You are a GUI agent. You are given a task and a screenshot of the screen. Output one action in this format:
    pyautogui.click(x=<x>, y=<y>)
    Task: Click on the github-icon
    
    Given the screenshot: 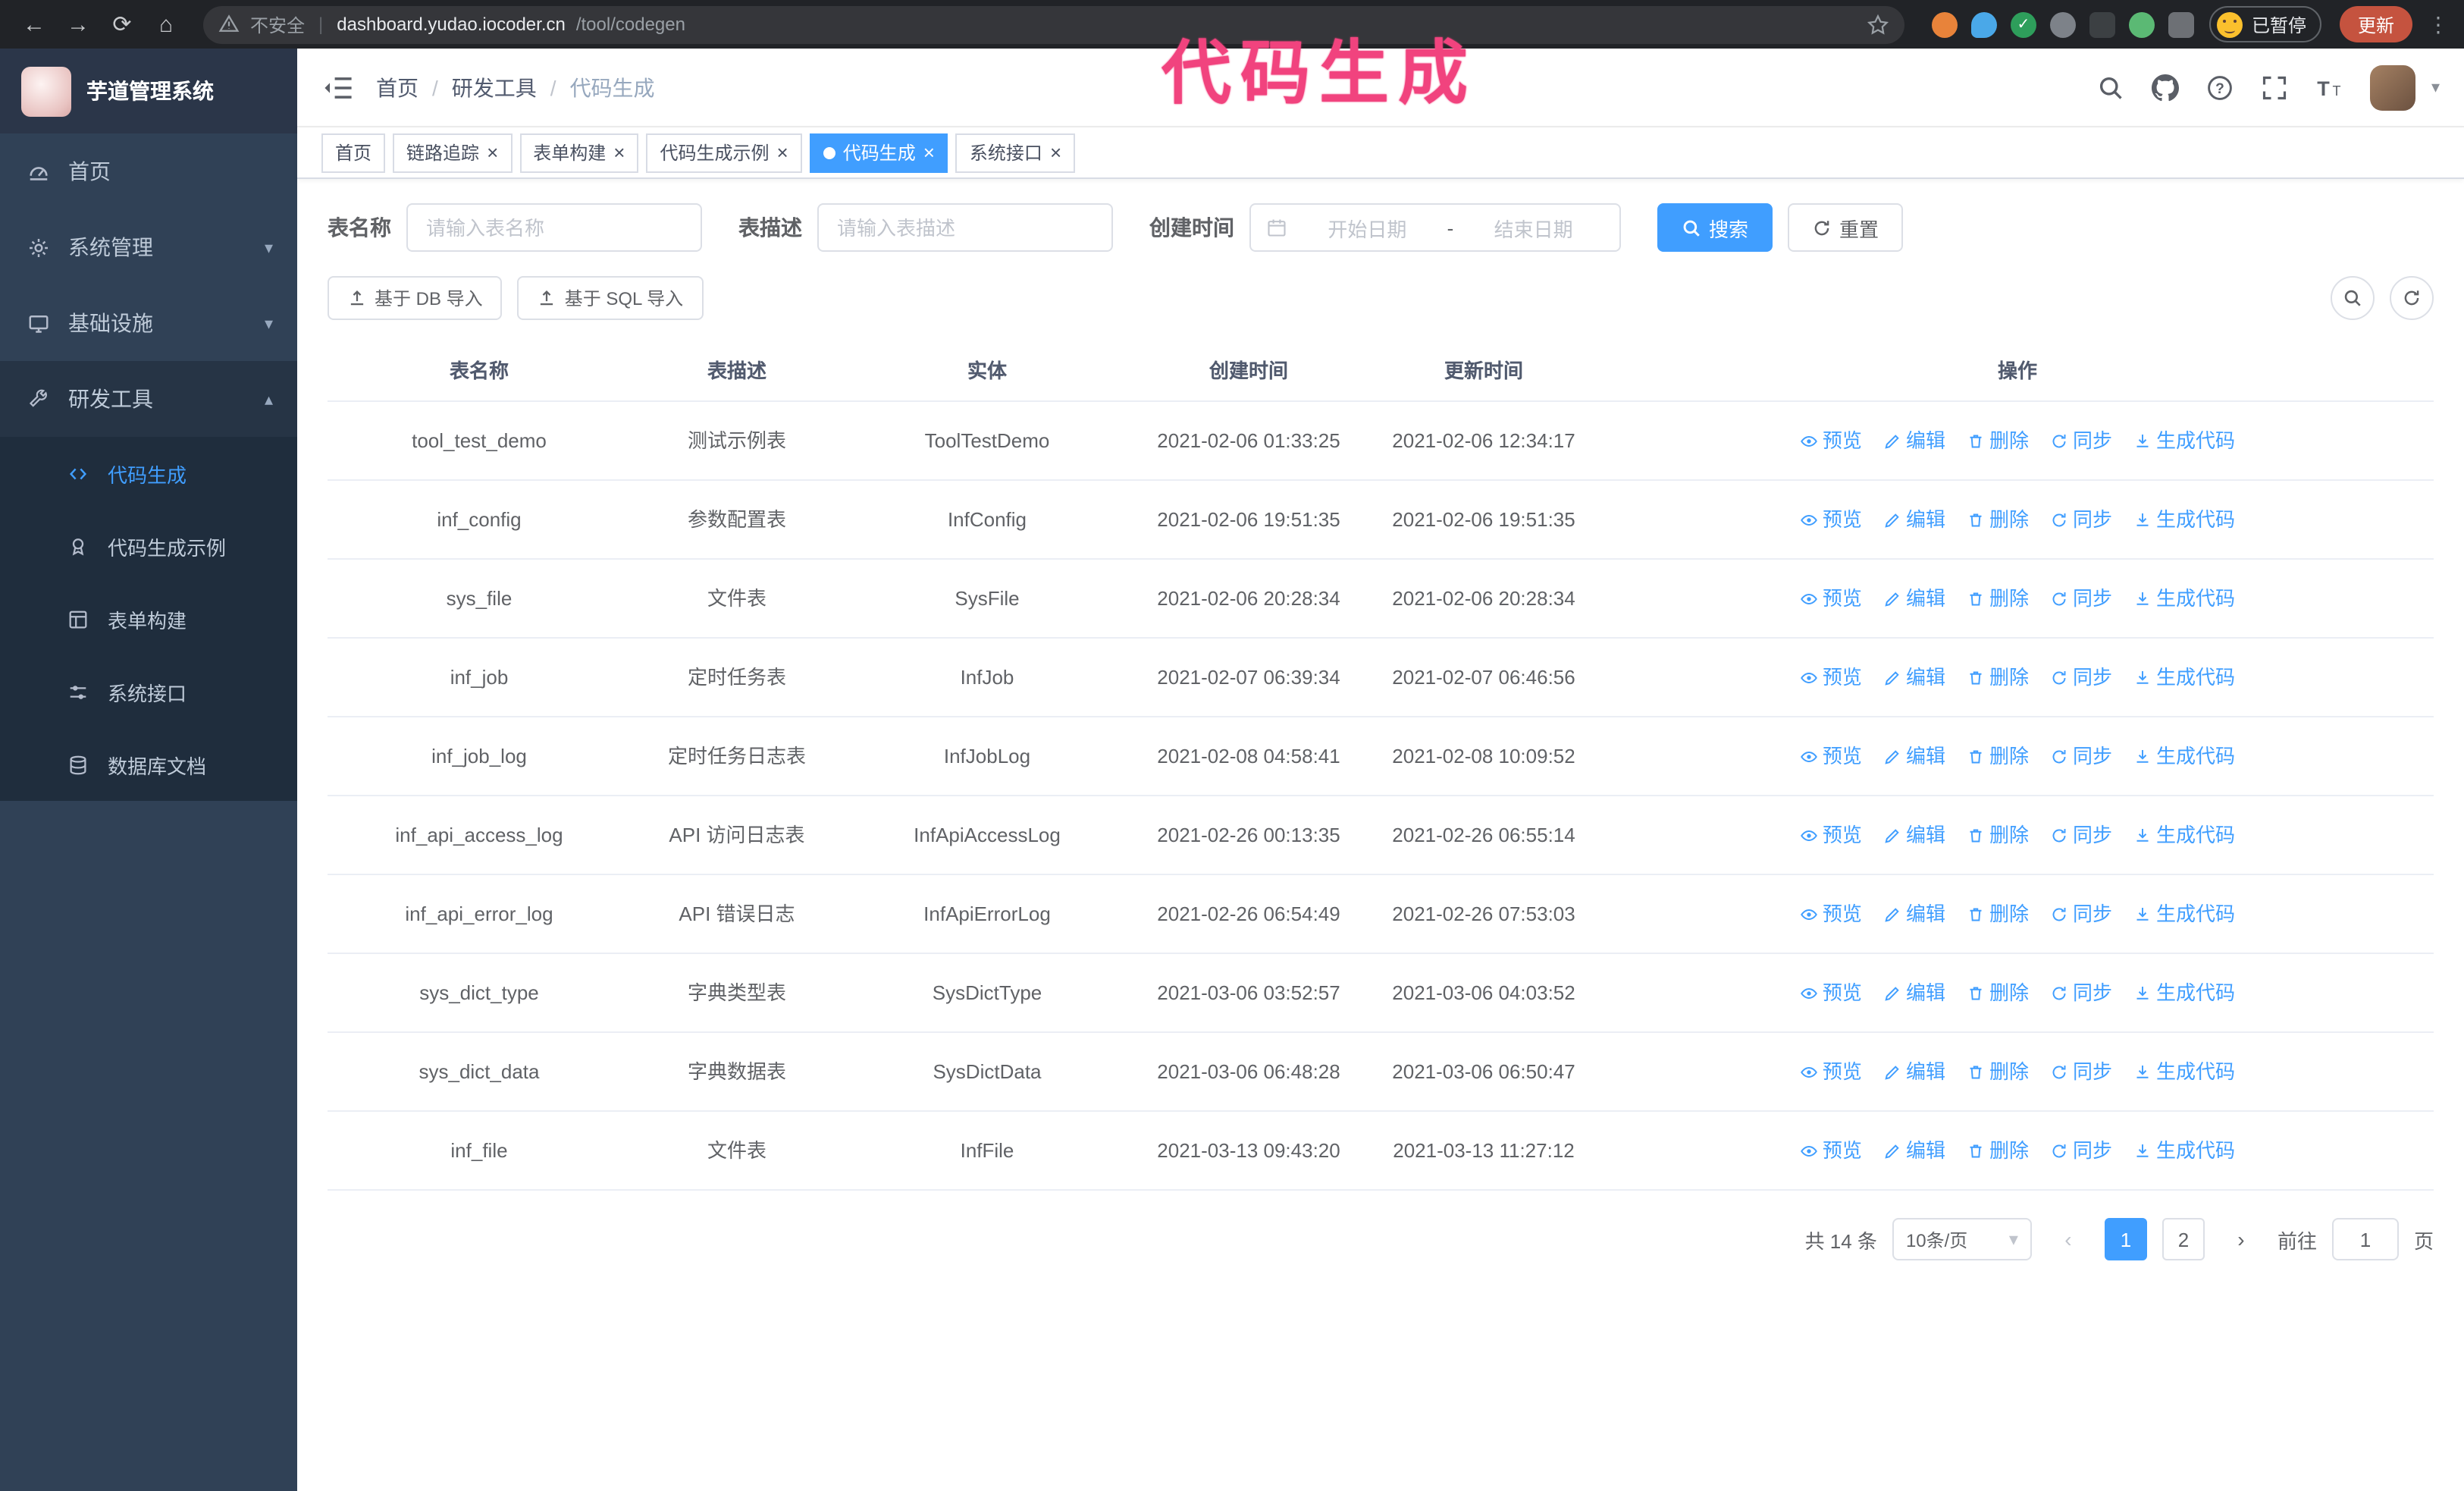 What is the action you would take?
    pyautogui.click(x=2166, y=87)
    